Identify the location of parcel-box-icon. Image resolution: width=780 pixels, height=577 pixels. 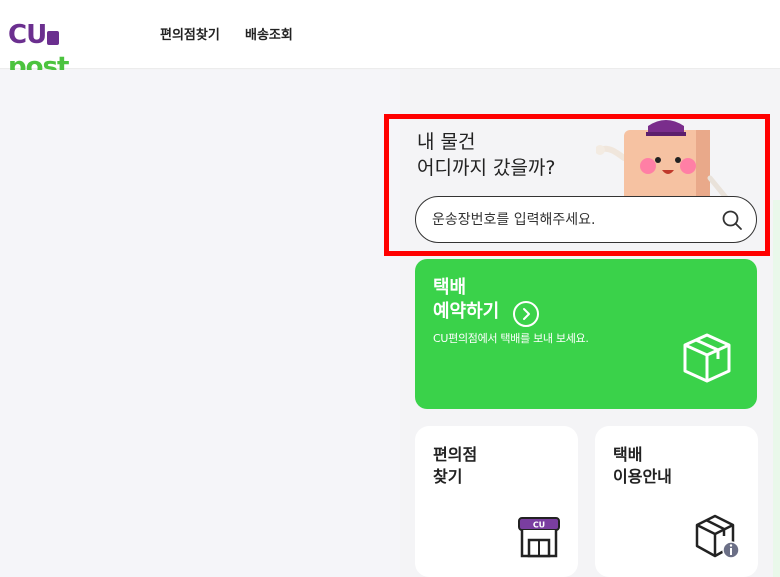
(707, 358).